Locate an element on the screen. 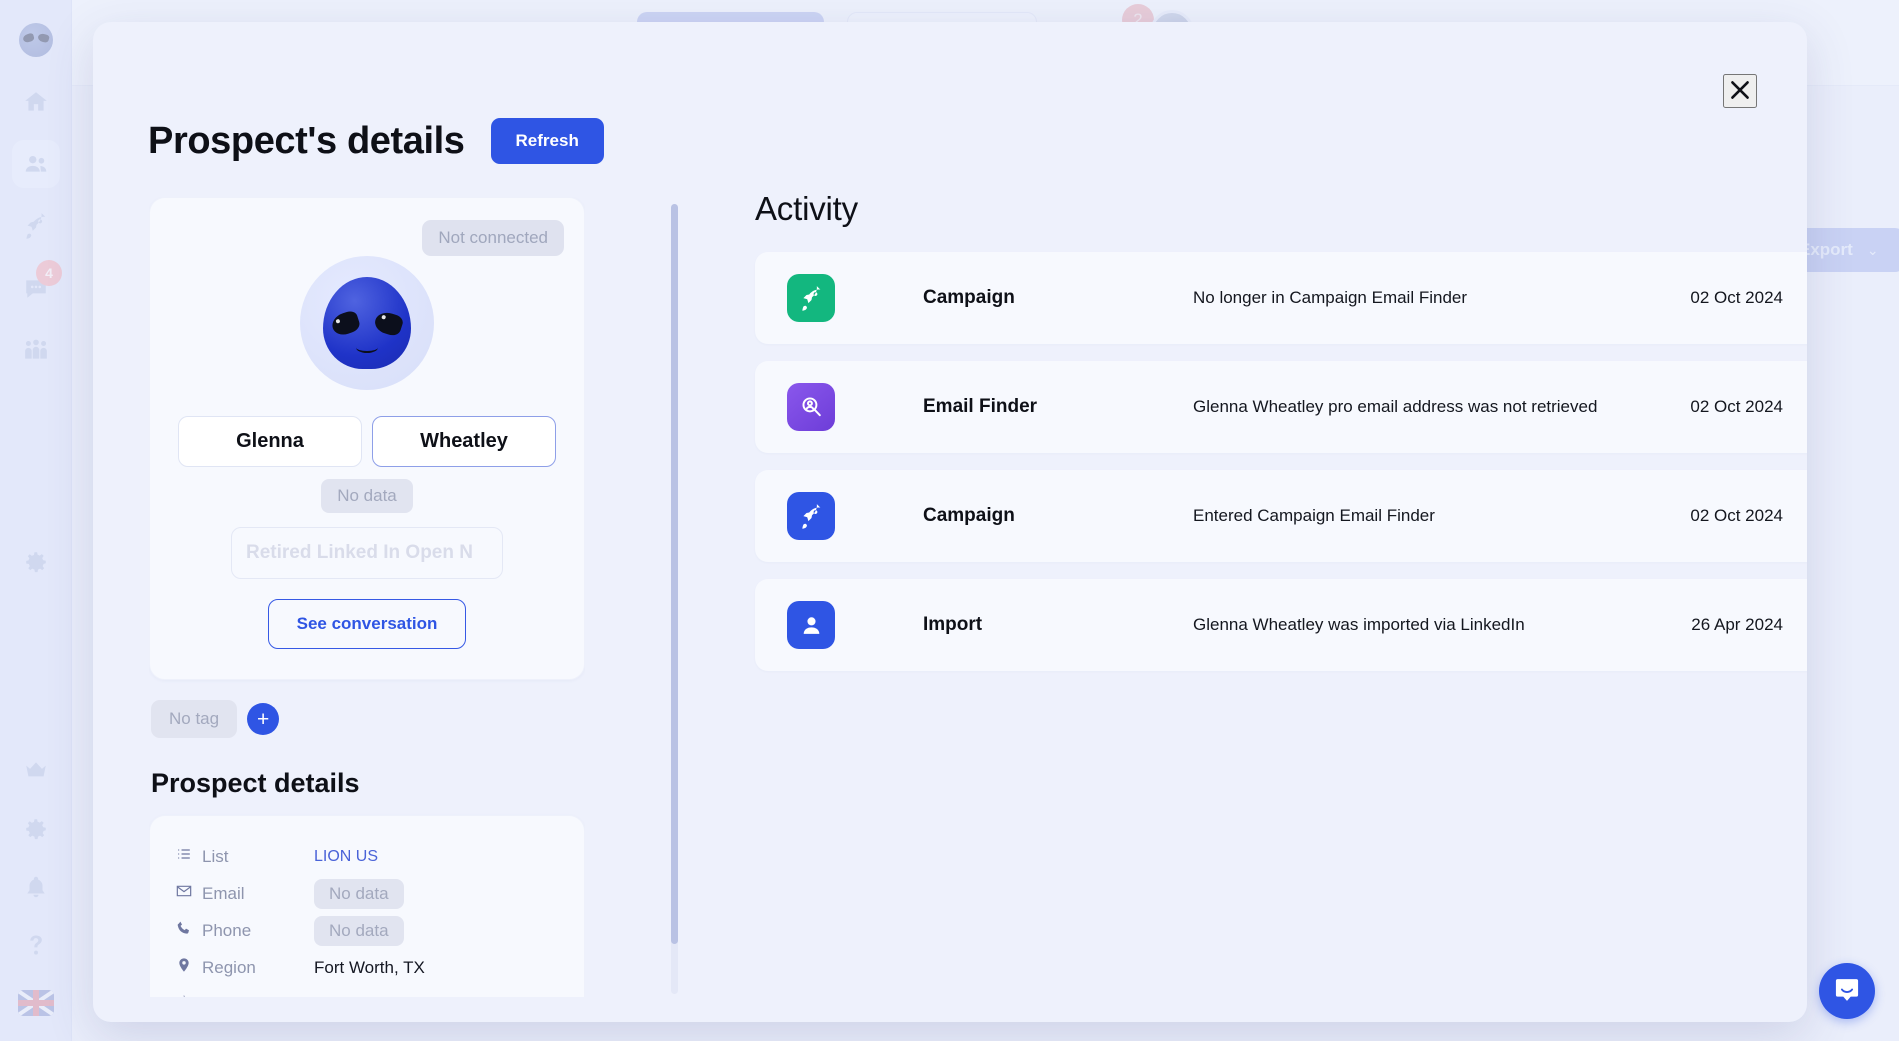 Image resolution: width=1899 pixels, height=1041 pixels. list-icon is located at coordinates (184, 856).